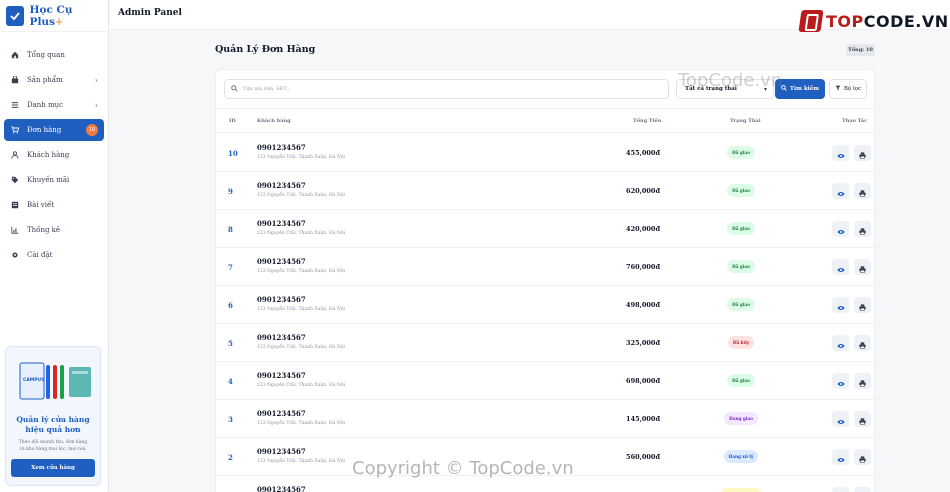 Image resolution: width=950 pixels, height=492 pixels. I want to click on order-id: 5, so click(230, 343).